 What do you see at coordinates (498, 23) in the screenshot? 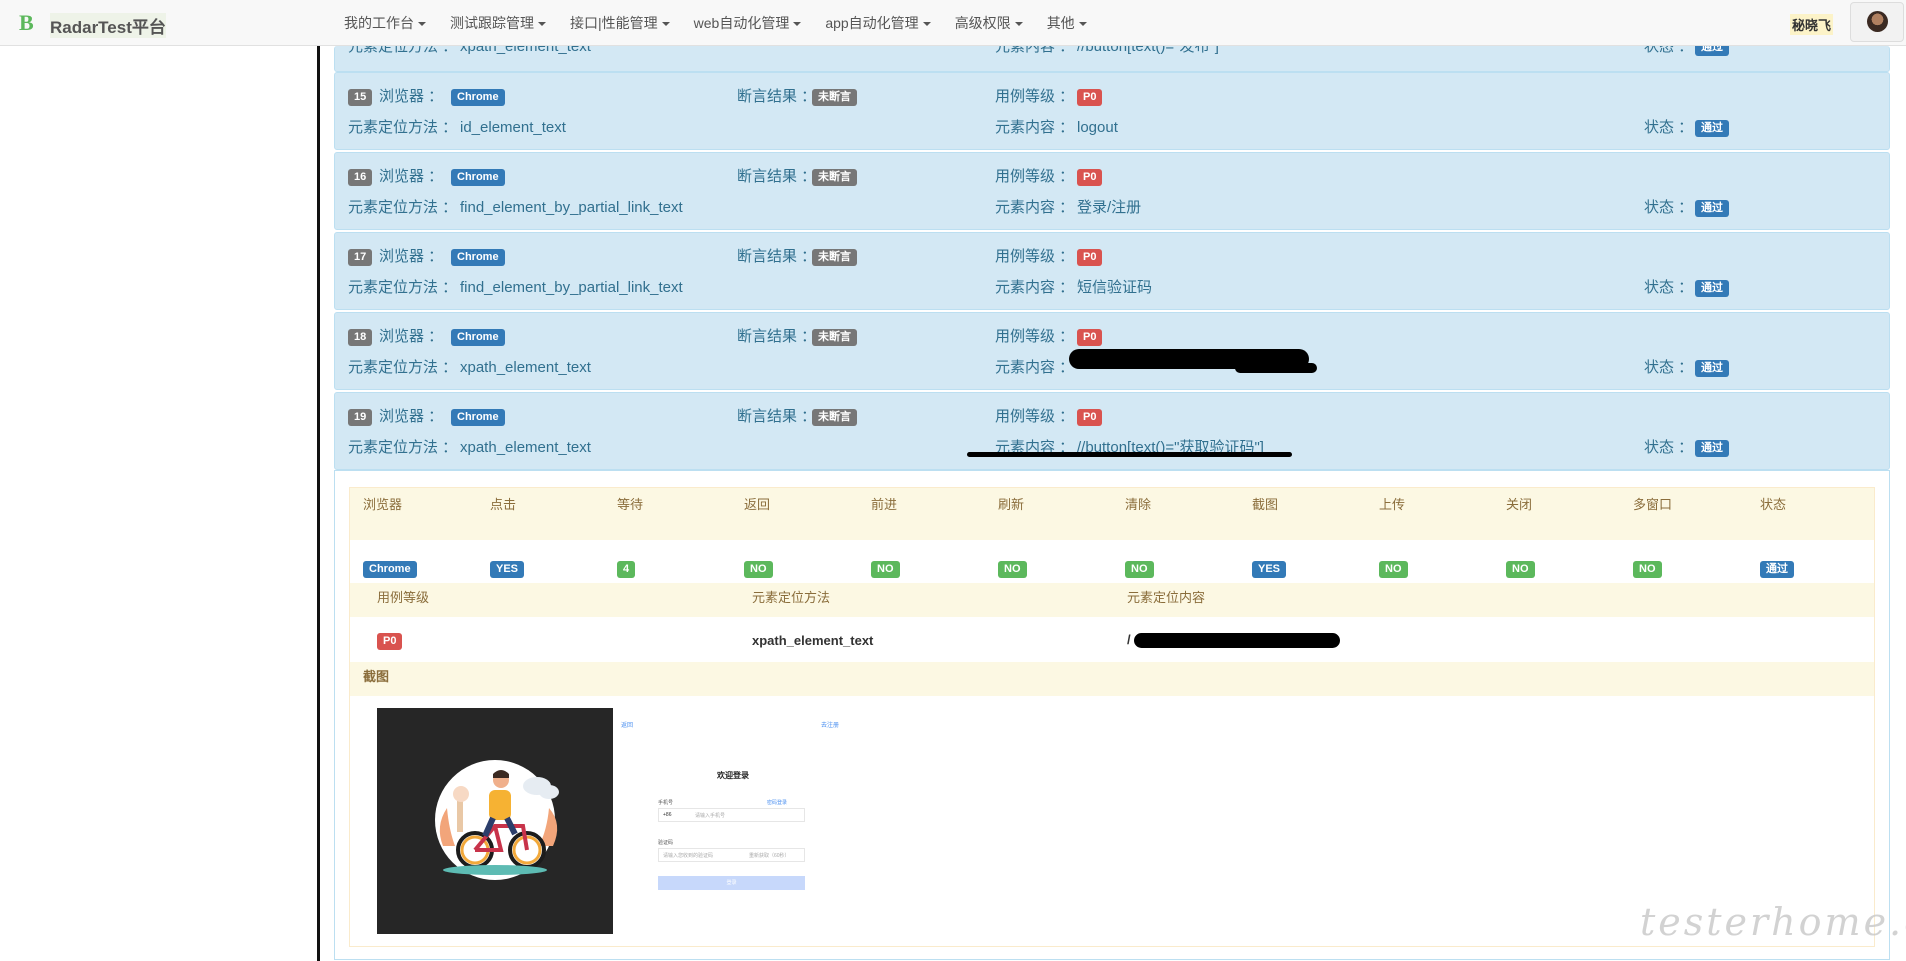
I see `nav-menu-test-tracking: 测试跟踪管理` at bounding box center [498, 23].